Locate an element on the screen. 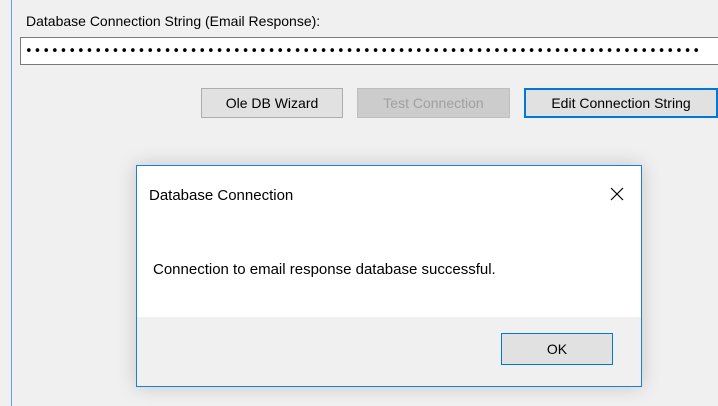  dialog-footer: OK is located at coordinates (389, 351).